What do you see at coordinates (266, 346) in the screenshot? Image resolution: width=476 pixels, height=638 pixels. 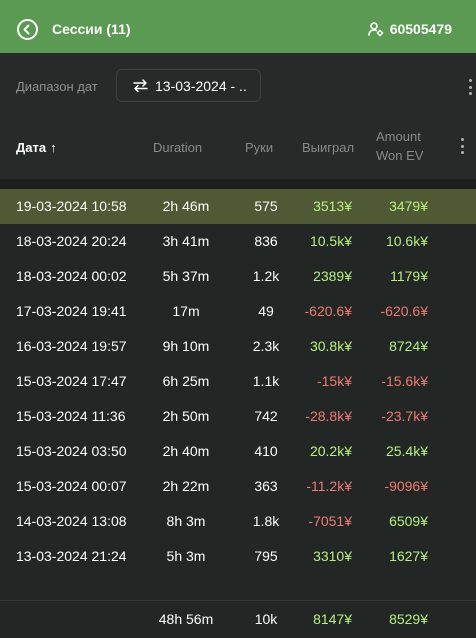 I see `row-hands: 2.3k` at bounding box center [266, 346].